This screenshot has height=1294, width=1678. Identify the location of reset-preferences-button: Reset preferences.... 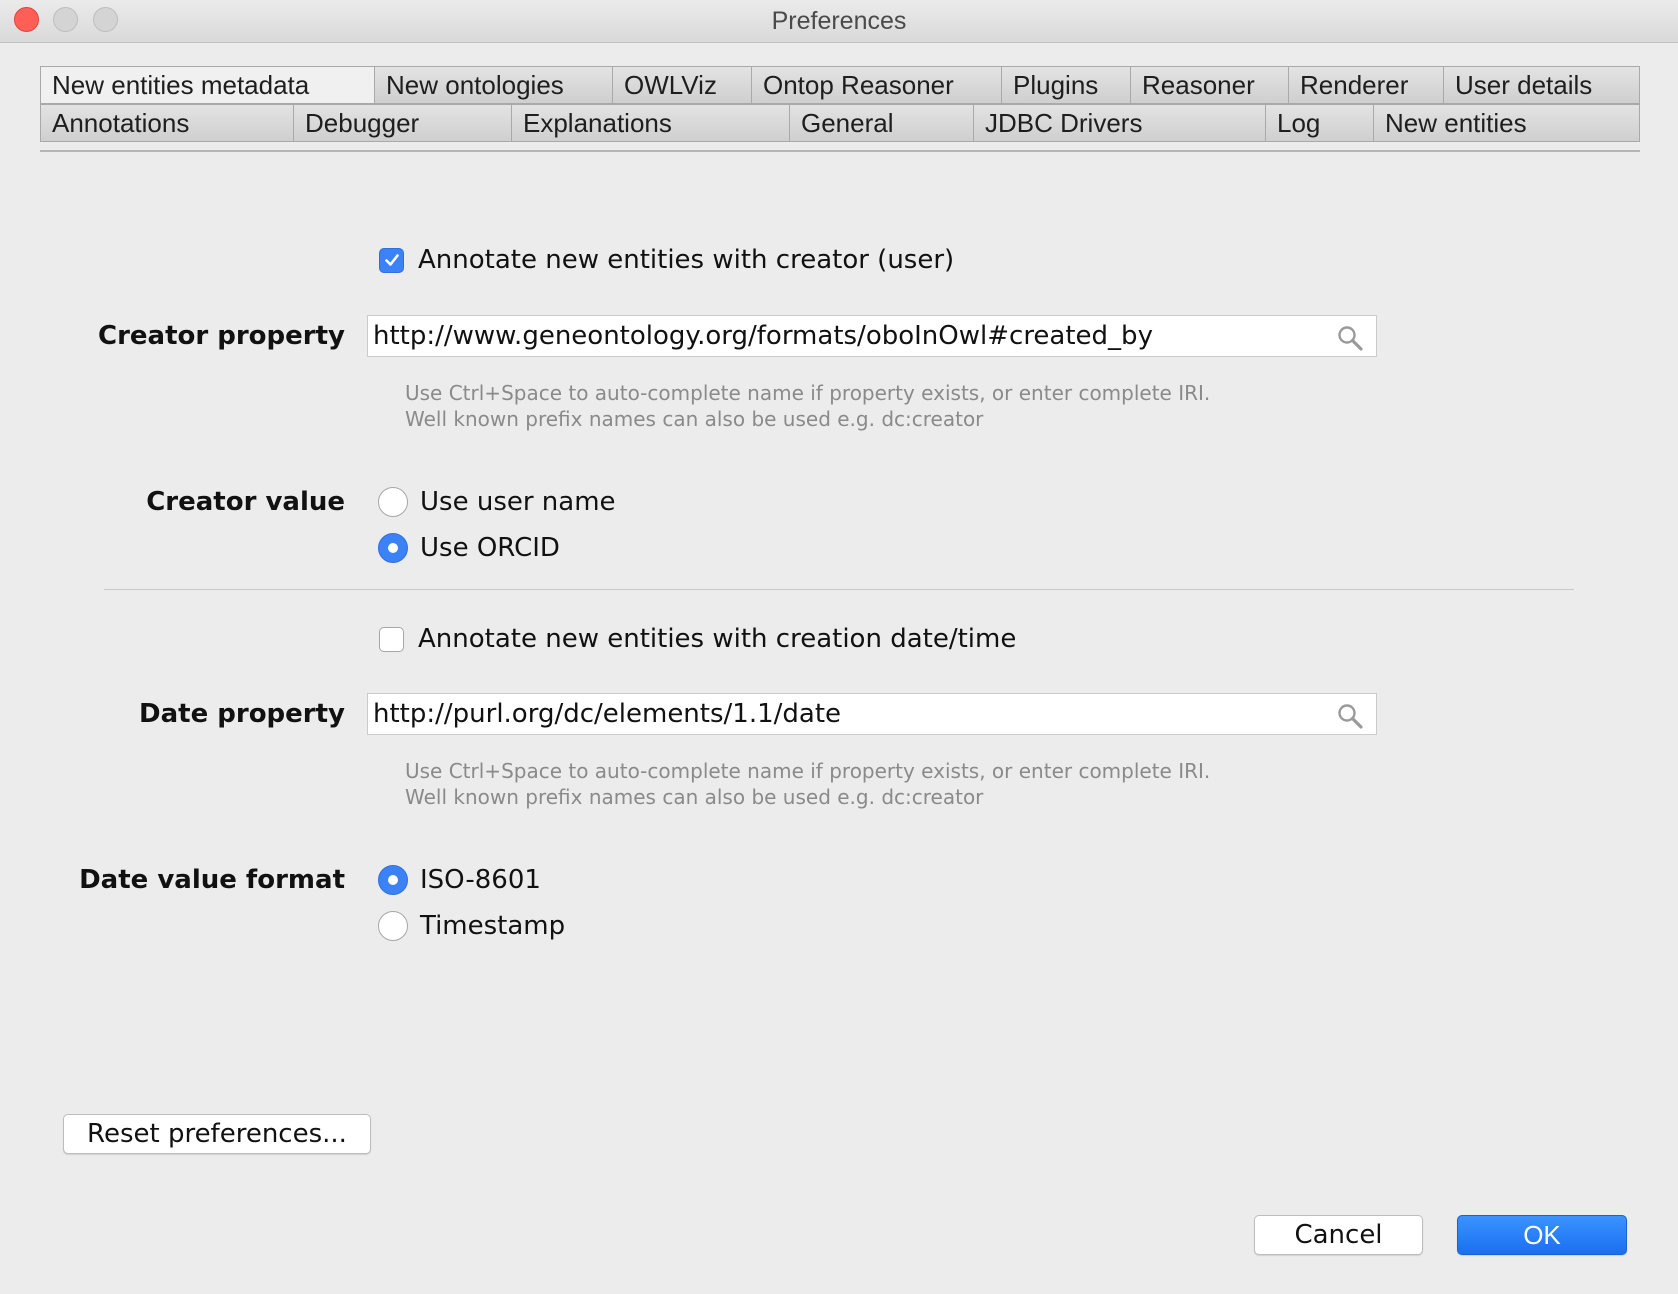
(217, 1134).